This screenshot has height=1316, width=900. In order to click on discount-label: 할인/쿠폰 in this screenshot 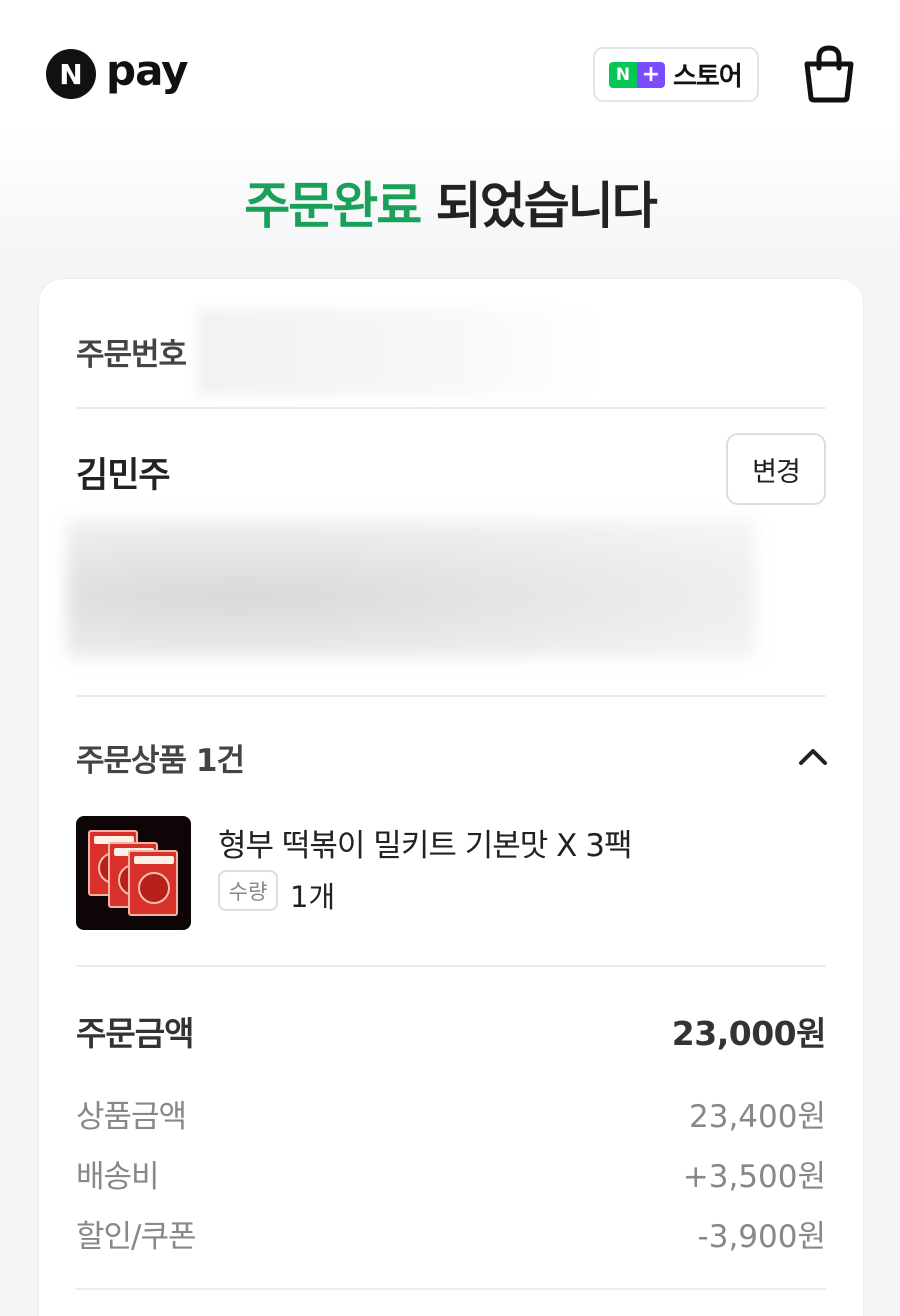, I will do `click(136, 1237)`.